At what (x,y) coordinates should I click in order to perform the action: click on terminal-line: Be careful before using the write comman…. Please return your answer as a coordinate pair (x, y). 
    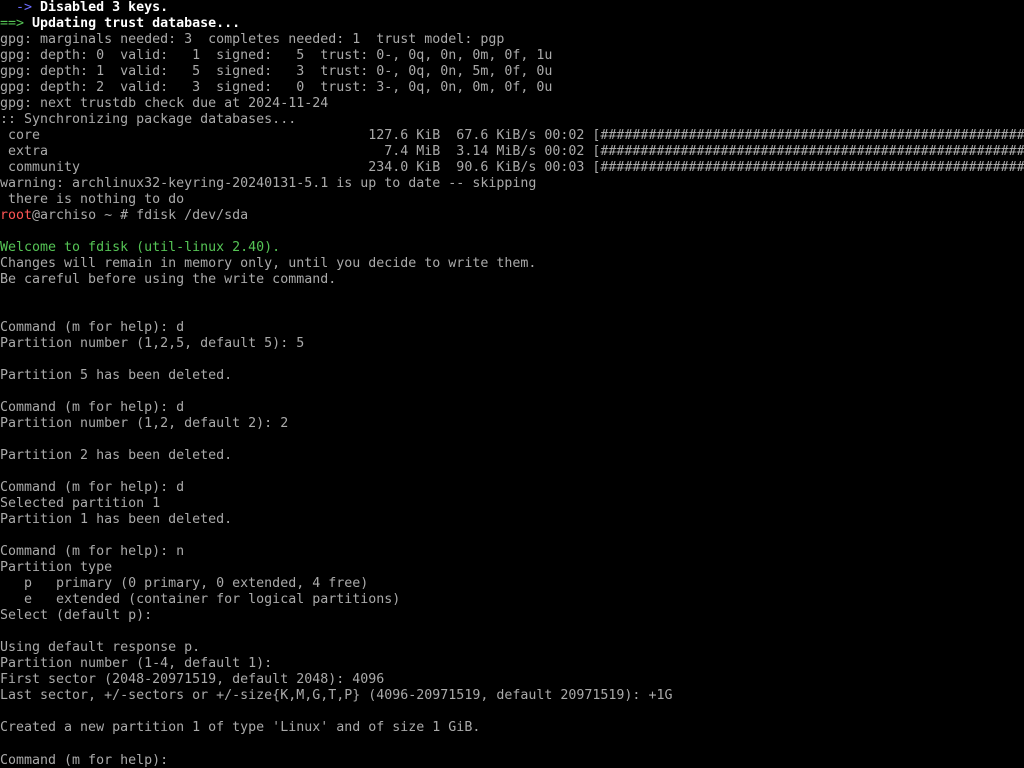
    Looking at the image, I should click on (512, 280).